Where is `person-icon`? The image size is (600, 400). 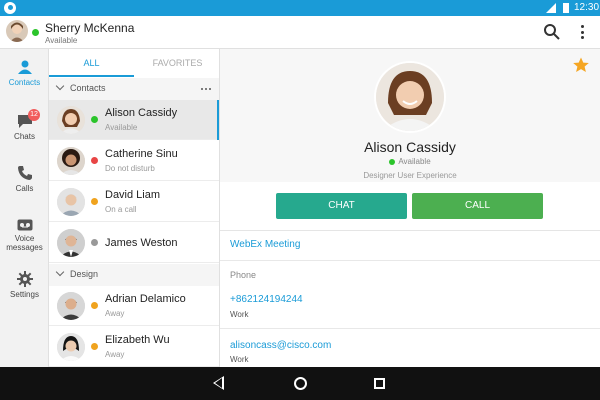 person-icon is located at coordinates (24, 67).